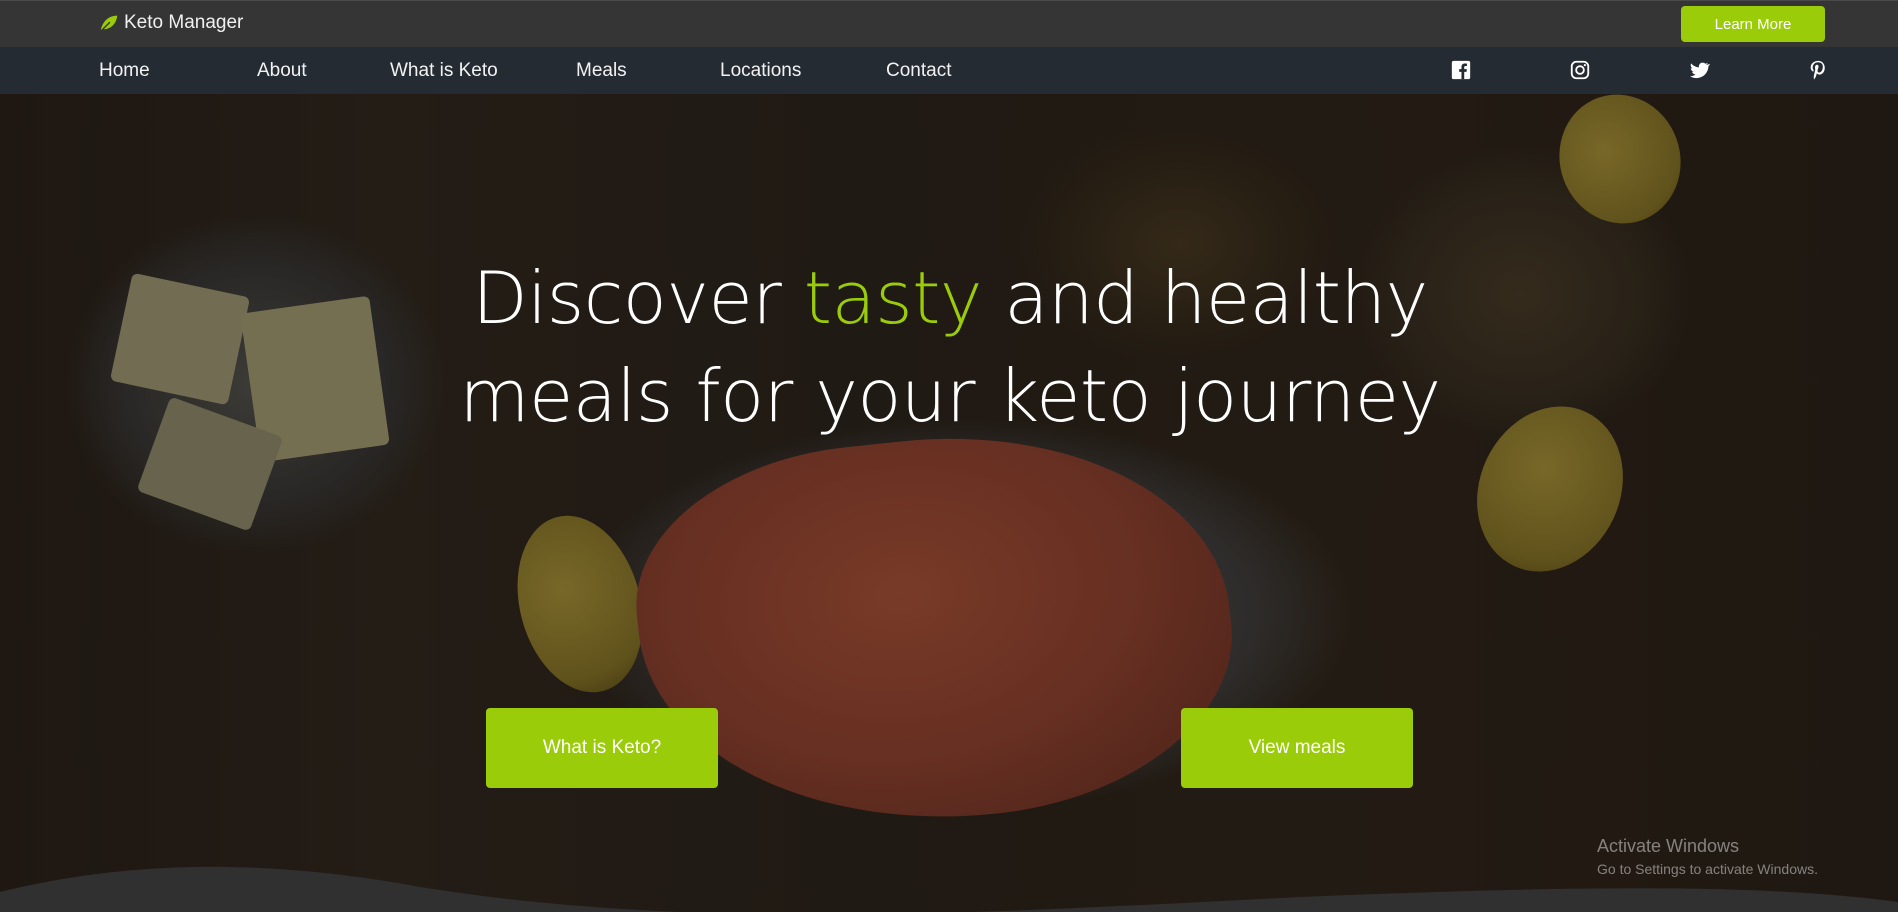  I want to click on headline-text-end: and healthy, so click(1204, 298).